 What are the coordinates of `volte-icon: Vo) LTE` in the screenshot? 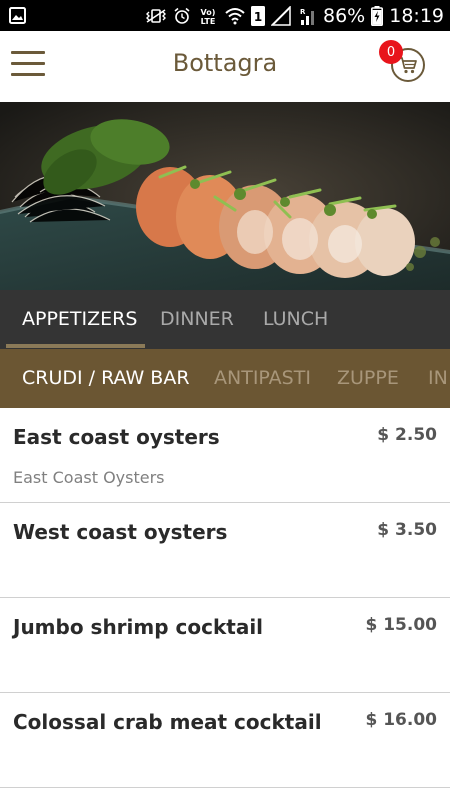 It's located at (208, 16).